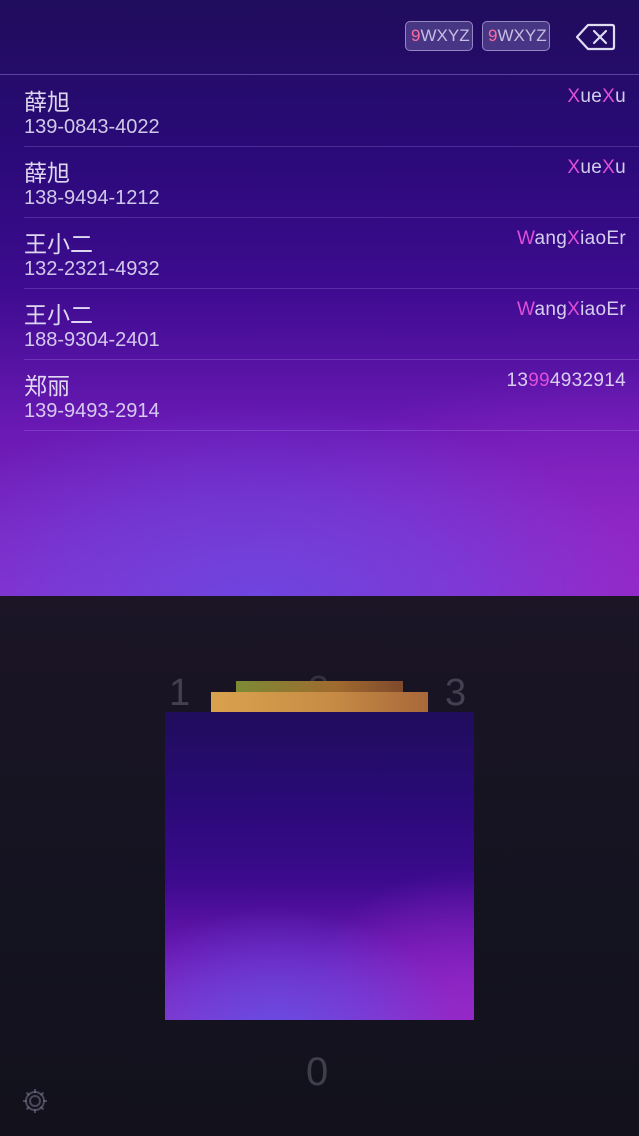 The image size is (639, 1136). What do you see at coordinates (319, 702) in the screenshot?
I see `theme-card-middle` at bounding box center [319, 702].